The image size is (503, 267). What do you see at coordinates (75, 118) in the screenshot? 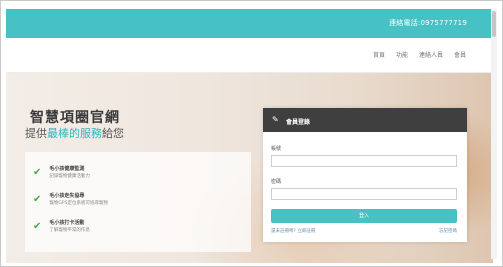
I see `page-title: 智慧項圈官網` at bounding box center [75, 118].